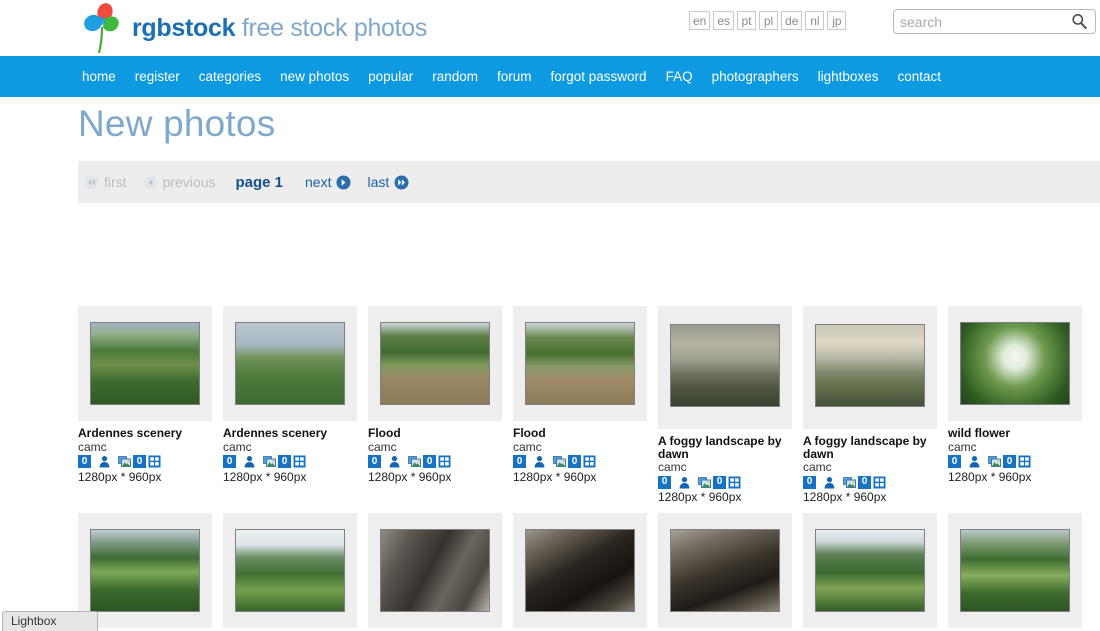  Describe the element at coordinates (755, 76) in the screenshot. I see `nav-item-photographers: photographers` at that location.